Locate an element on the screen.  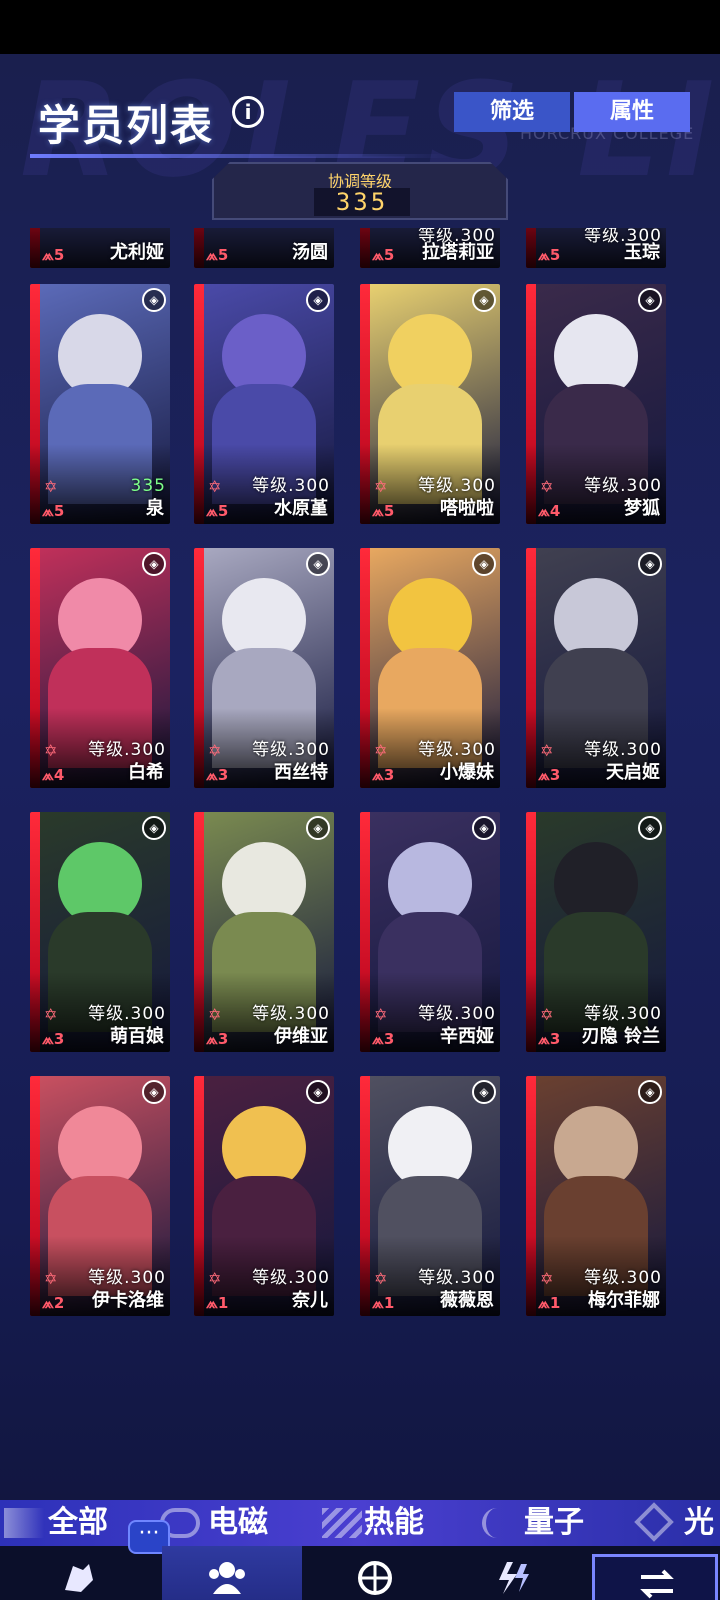
student-name: 拉塔莉亚 is located at coordinates (458, 252).